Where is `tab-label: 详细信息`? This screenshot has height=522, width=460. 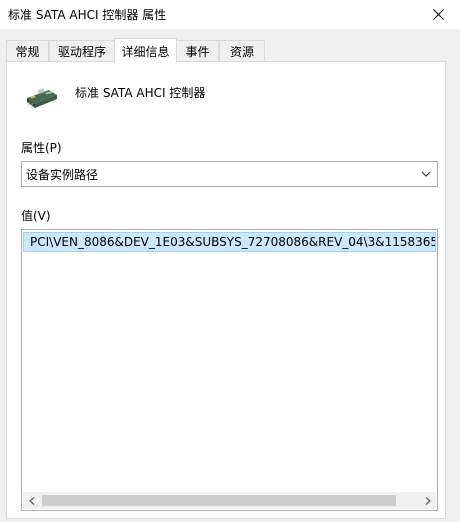 tab-label: 详细信息 is located at coordinates (145, 51).